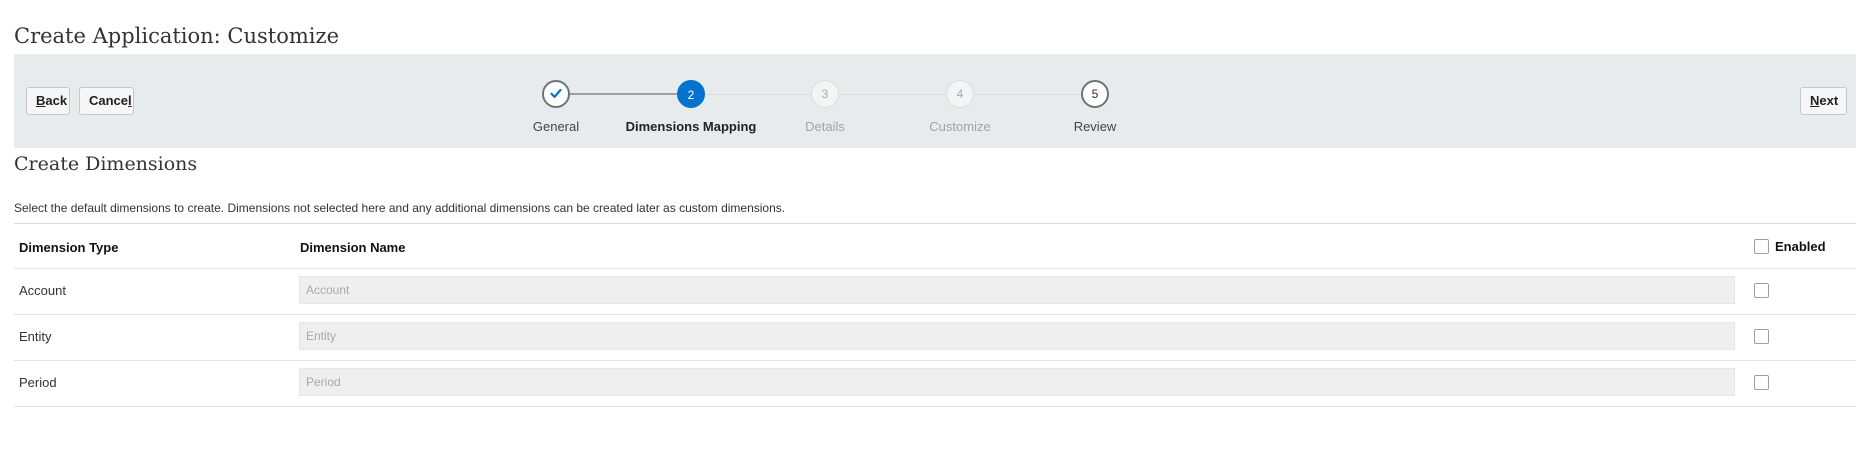  Describe the element at coordinates (691, 94) in the screenshot. I see `train-stop-dimensions-mapping: 2` at that location.